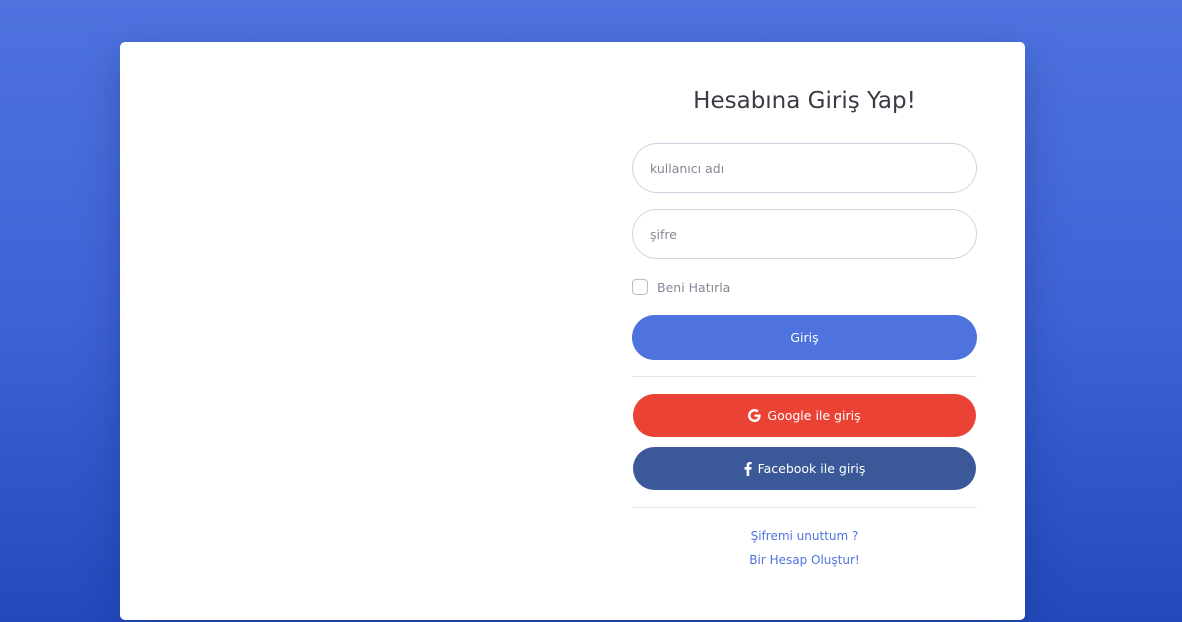 The image size is (1182, 622). I want to click on remember-checkbox, so click(640, 287).